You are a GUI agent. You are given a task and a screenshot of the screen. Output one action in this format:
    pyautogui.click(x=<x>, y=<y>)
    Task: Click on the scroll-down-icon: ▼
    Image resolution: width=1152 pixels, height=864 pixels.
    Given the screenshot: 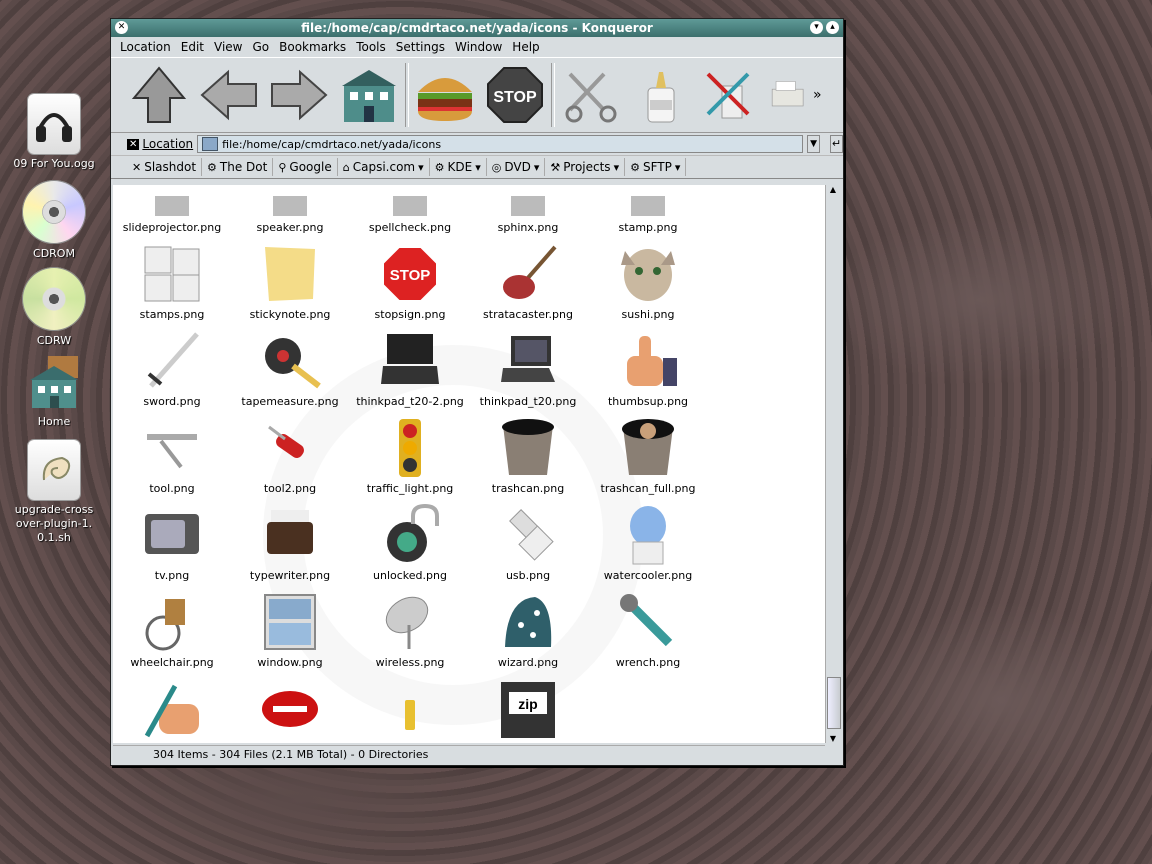 What is the action you would take?
    pyautogui.click(x=833, y=738)
    